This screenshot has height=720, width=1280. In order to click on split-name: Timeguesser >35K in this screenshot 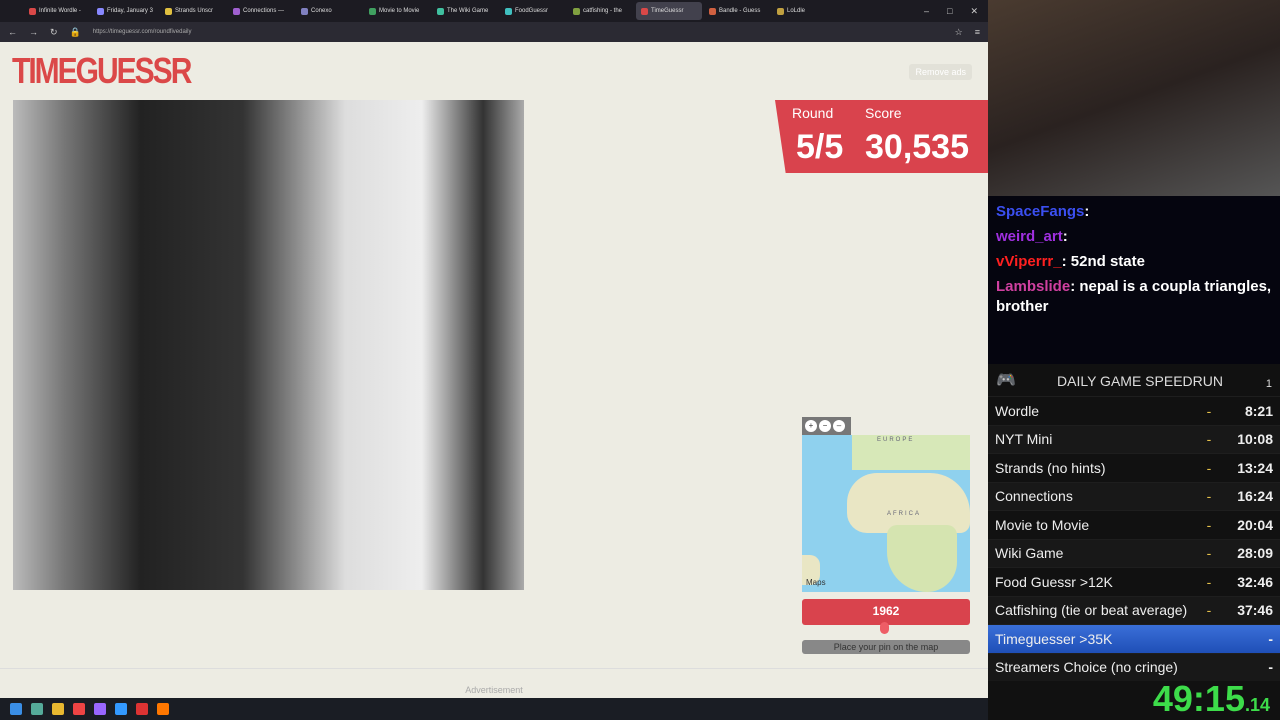, I will do `click(1054, 638)`.